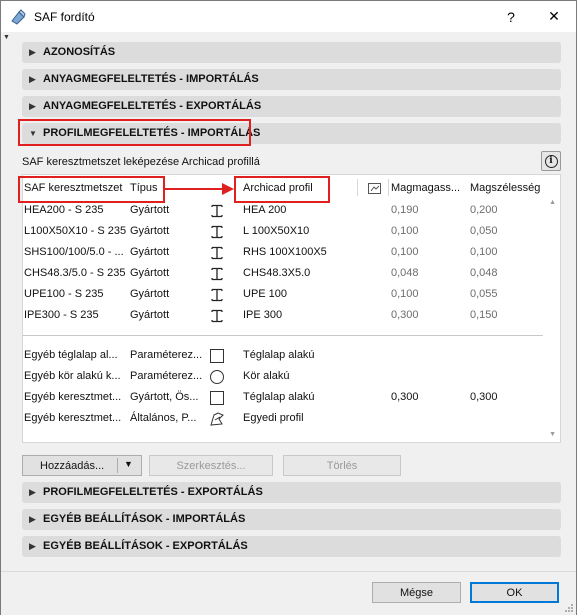  Describe the element at coordinates (128, 464) in the screenshot. I see `dropdown-arrow-icon: ▼` at that location.